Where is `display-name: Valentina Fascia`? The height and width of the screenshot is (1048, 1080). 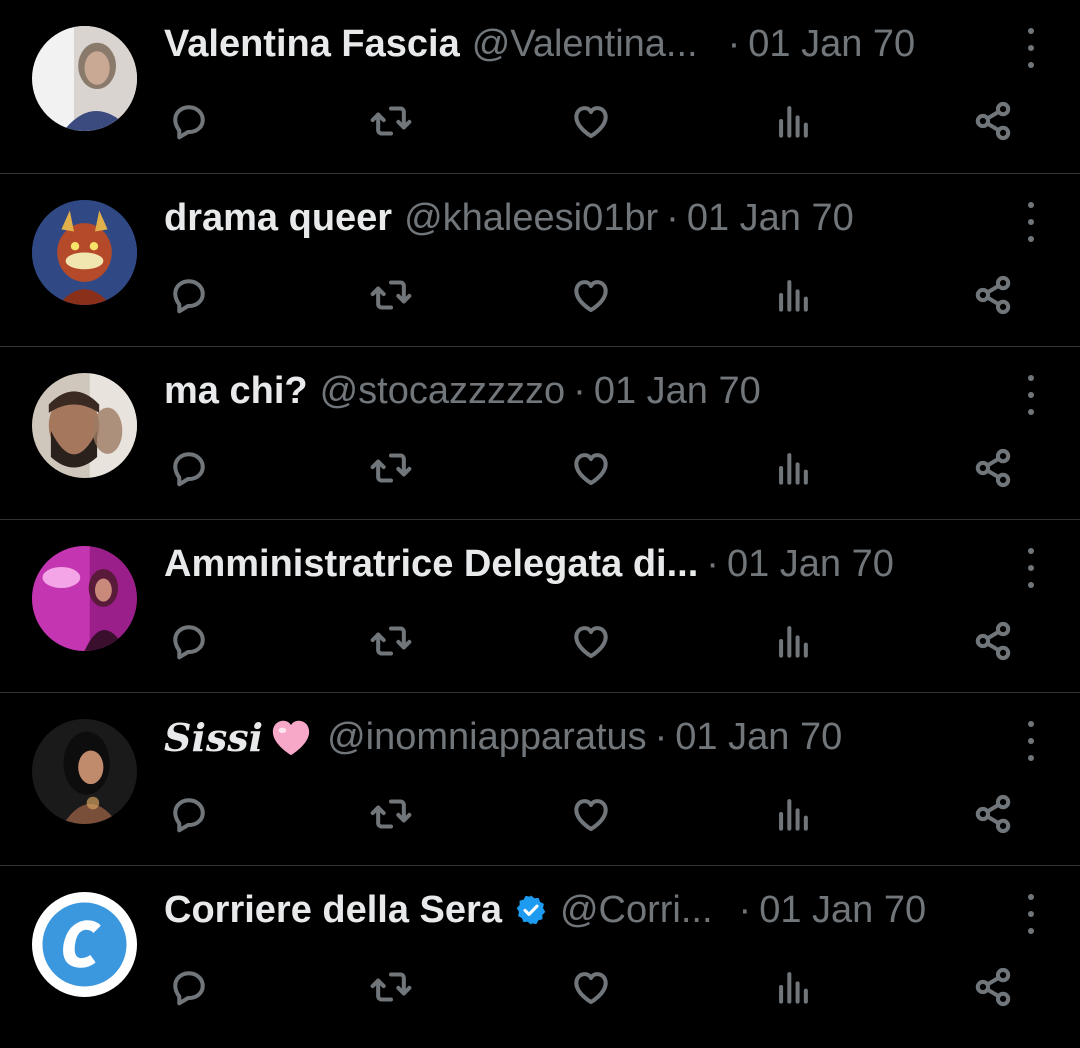
display-name: Valentina Fascia is located at coordinates (312, 44).